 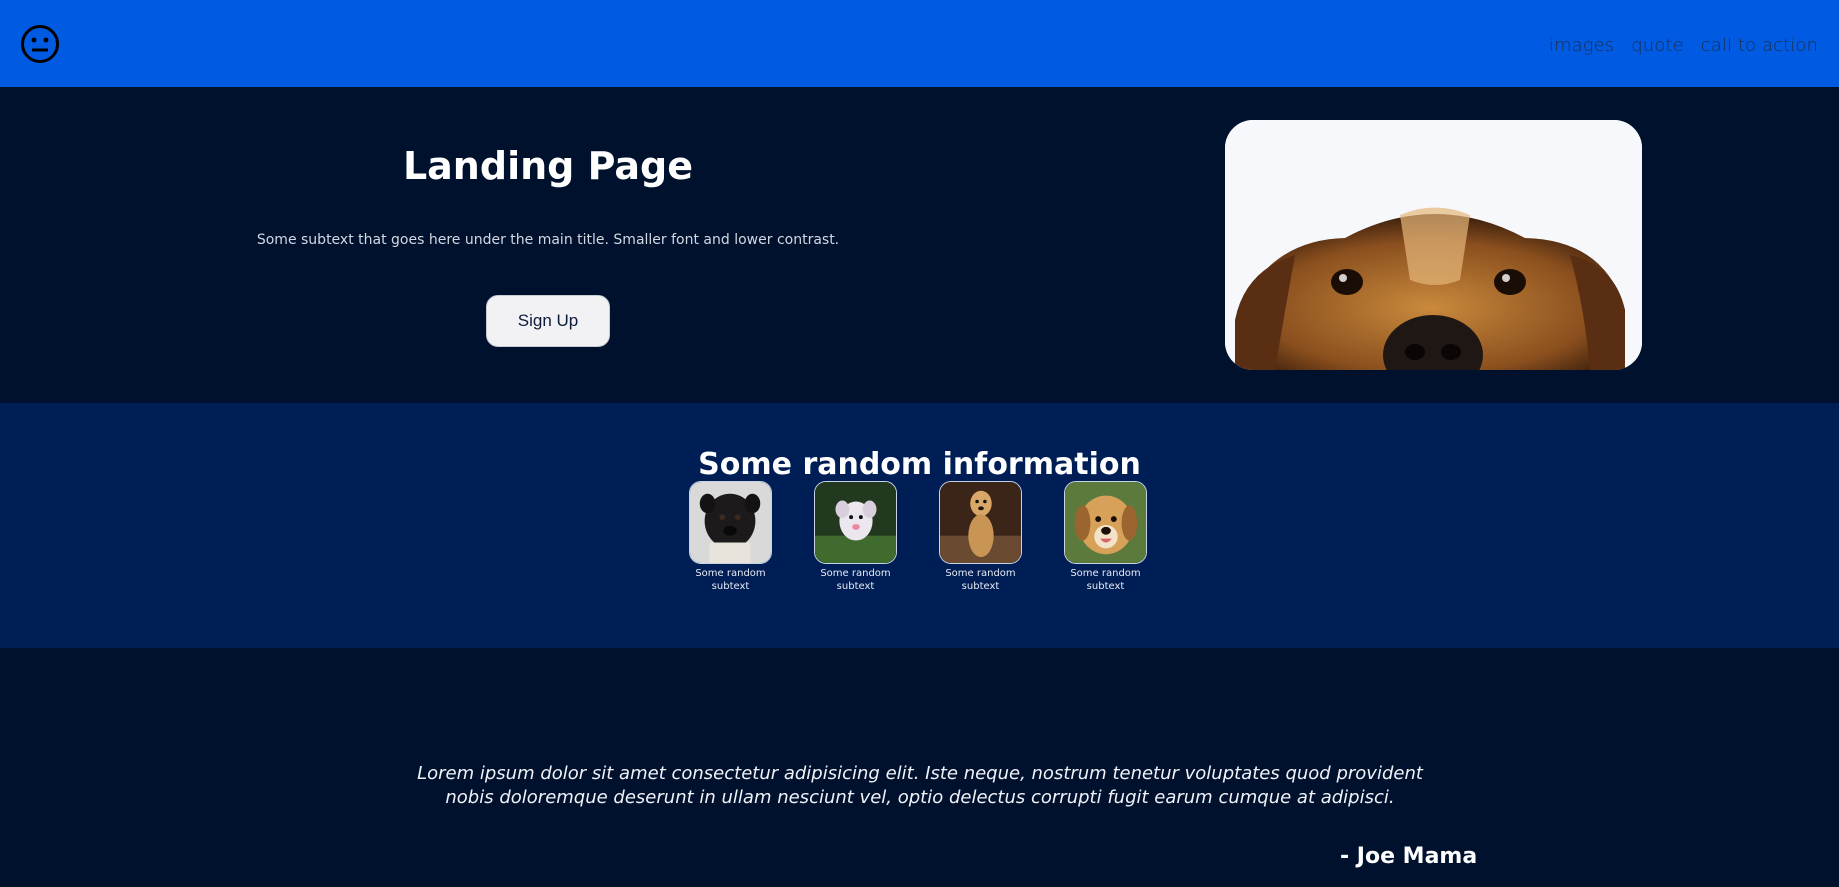 I want to click on white-dog-photo, so click(x=855, y=522).